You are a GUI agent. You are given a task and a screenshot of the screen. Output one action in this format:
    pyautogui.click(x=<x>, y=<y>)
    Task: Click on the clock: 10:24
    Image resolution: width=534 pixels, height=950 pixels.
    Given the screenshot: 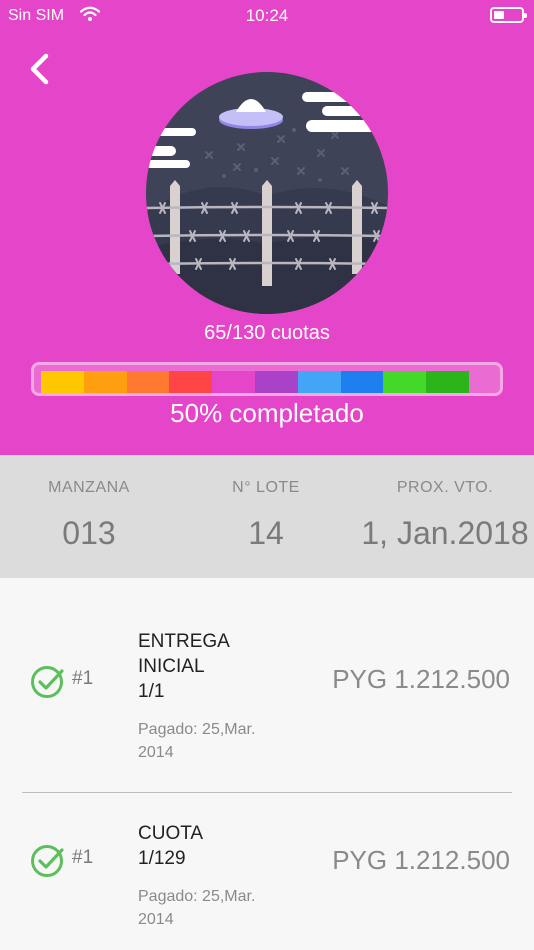 What is the action you would take?
    pyautogui.click(x=267, y=15)
    